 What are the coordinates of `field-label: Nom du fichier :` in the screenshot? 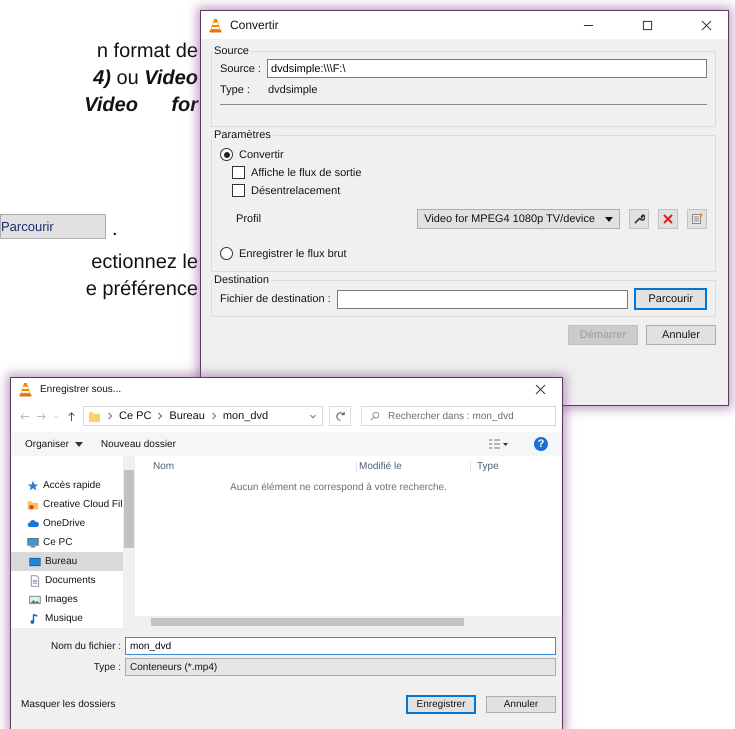 It's located at (85, 646).